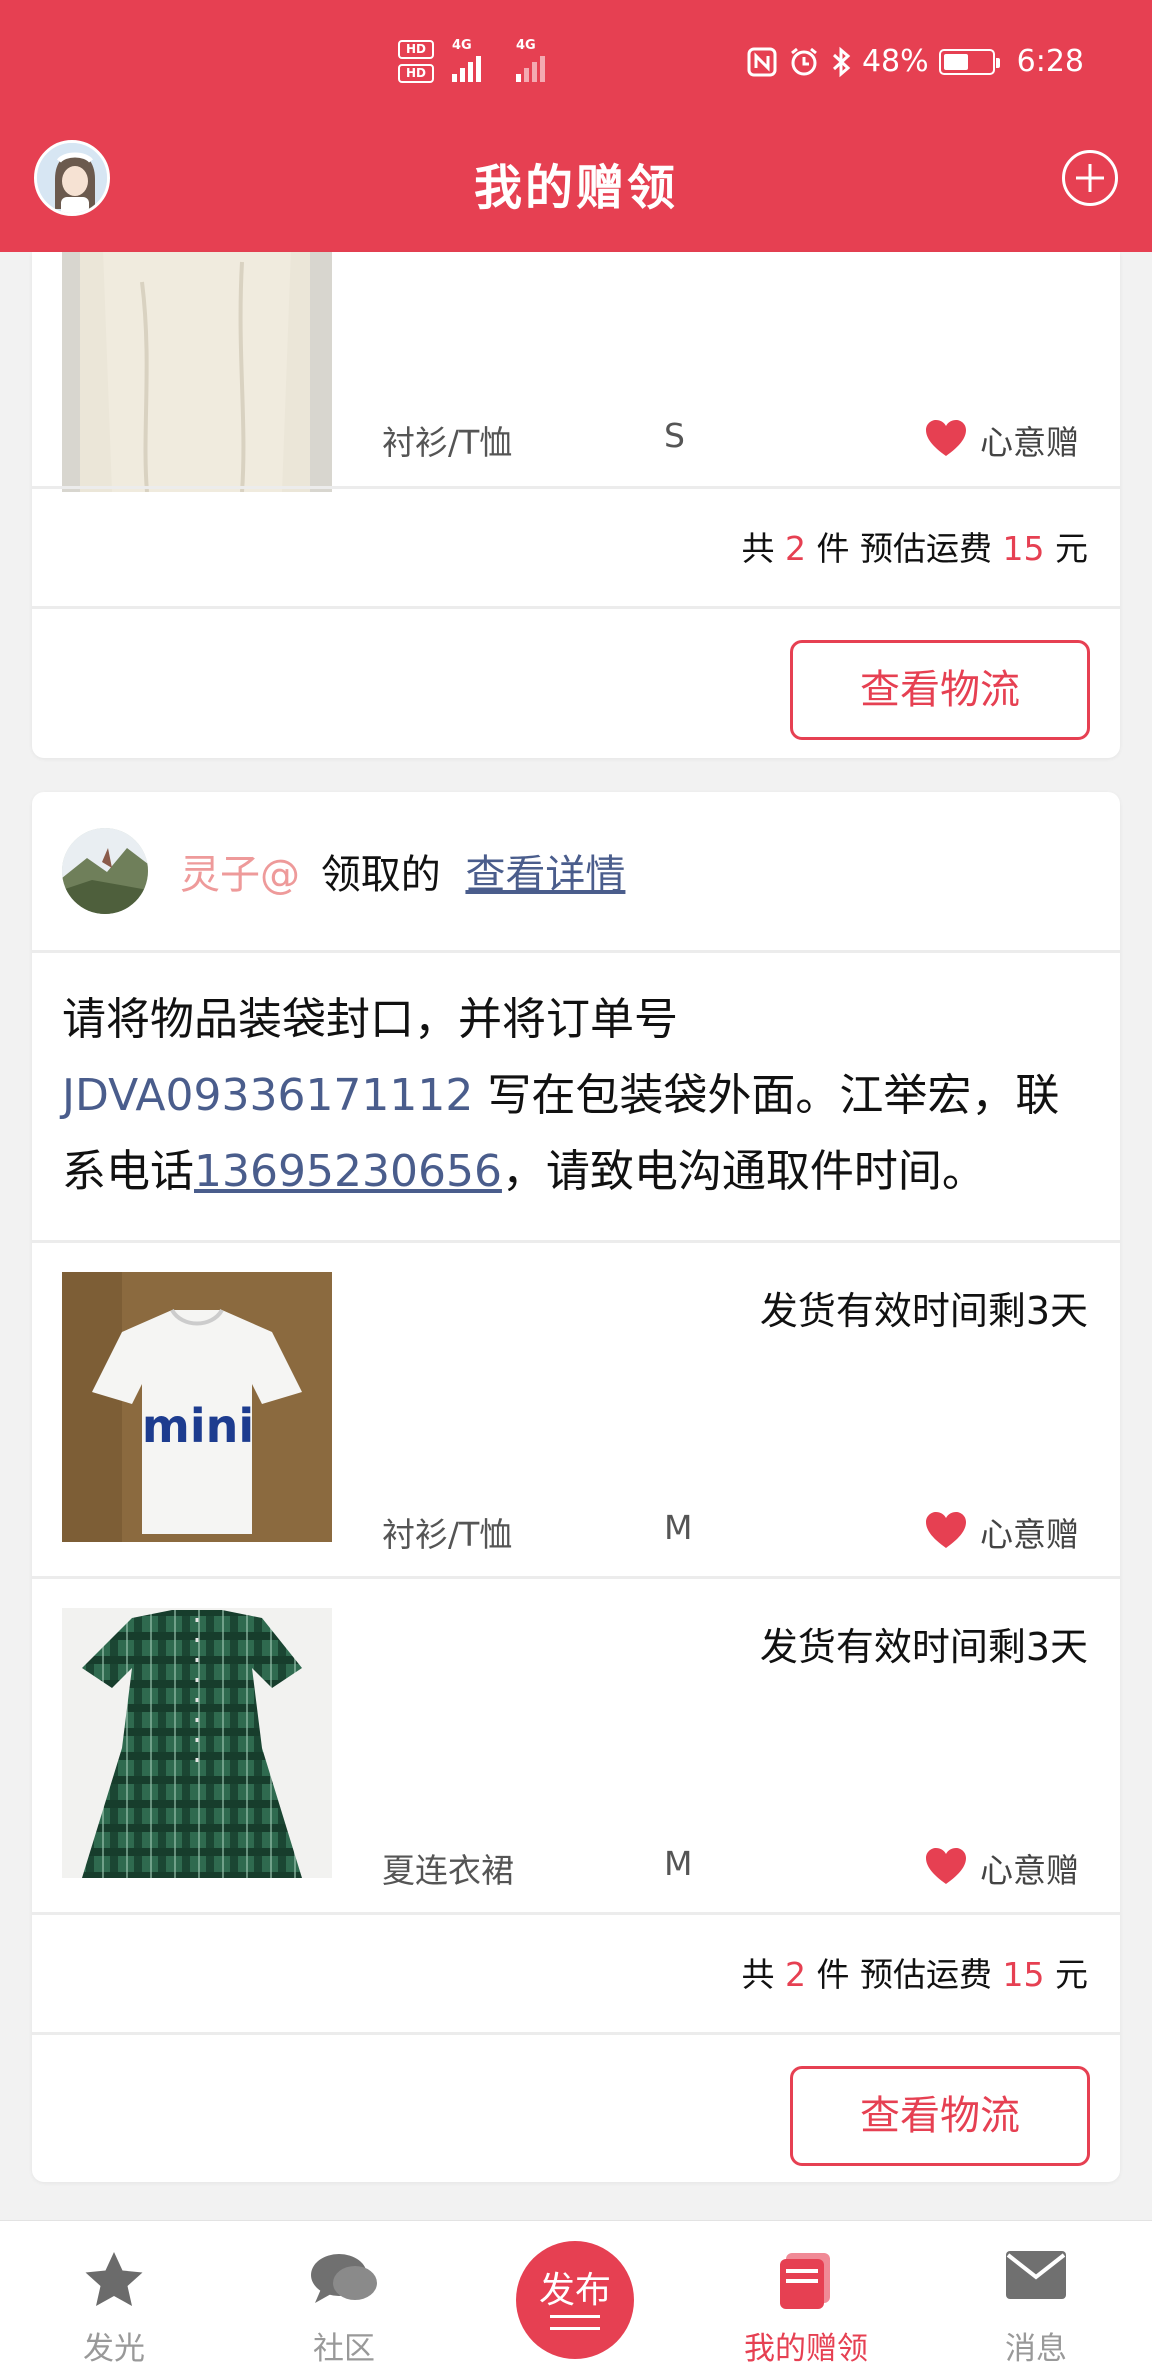  Describe the element at coordinates (416, 49) in the screenshot. I see `hd-badge-1: HD` at that location.